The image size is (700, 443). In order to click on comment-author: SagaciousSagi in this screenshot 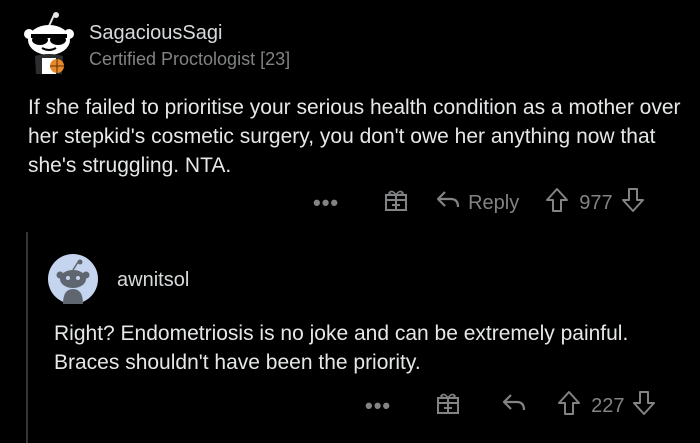, I will do `click(155, 33)`.